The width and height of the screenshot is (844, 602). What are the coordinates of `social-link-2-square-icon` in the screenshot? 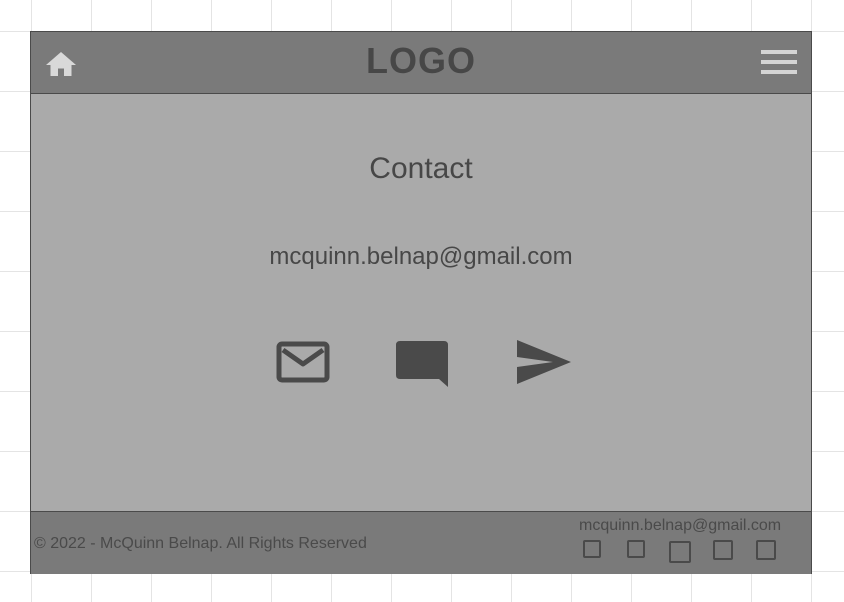 It's located at (636, 549).